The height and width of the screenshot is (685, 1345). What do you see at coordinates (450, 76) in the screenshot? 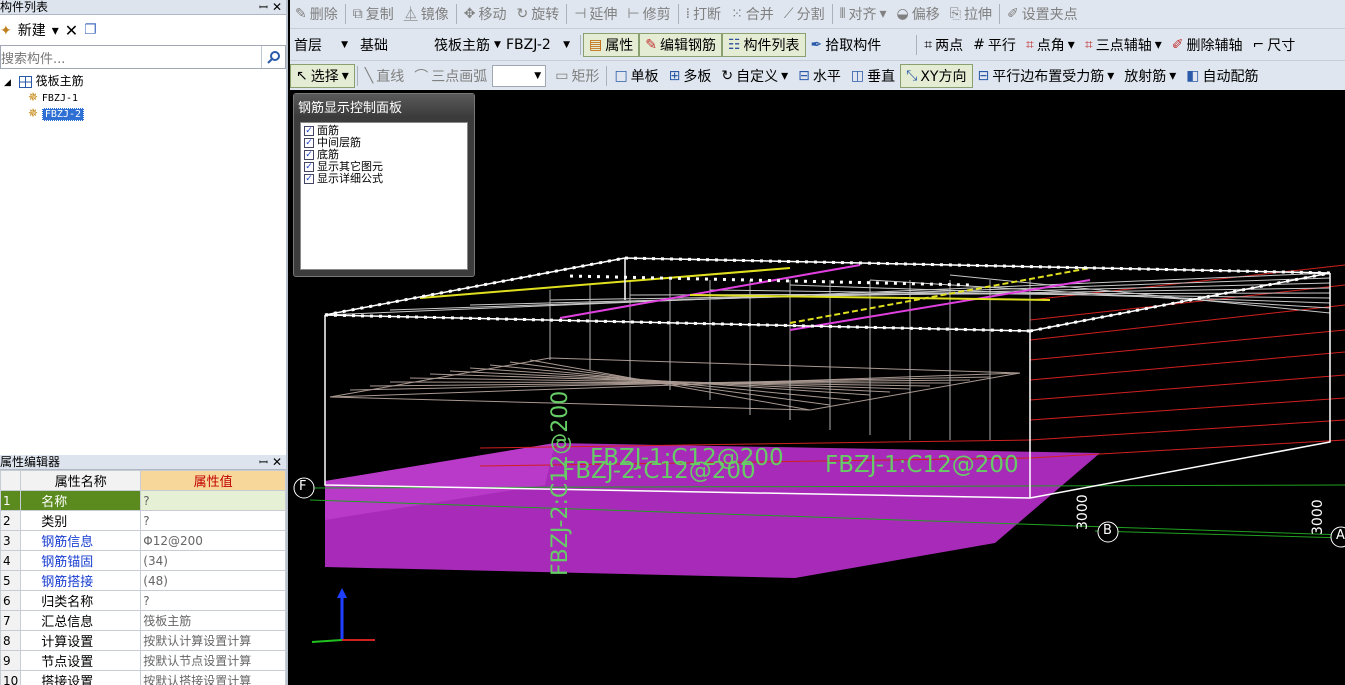
I see `three-point-arc-button: ⌒ 三点画弧` at bounding box center [450, 76].